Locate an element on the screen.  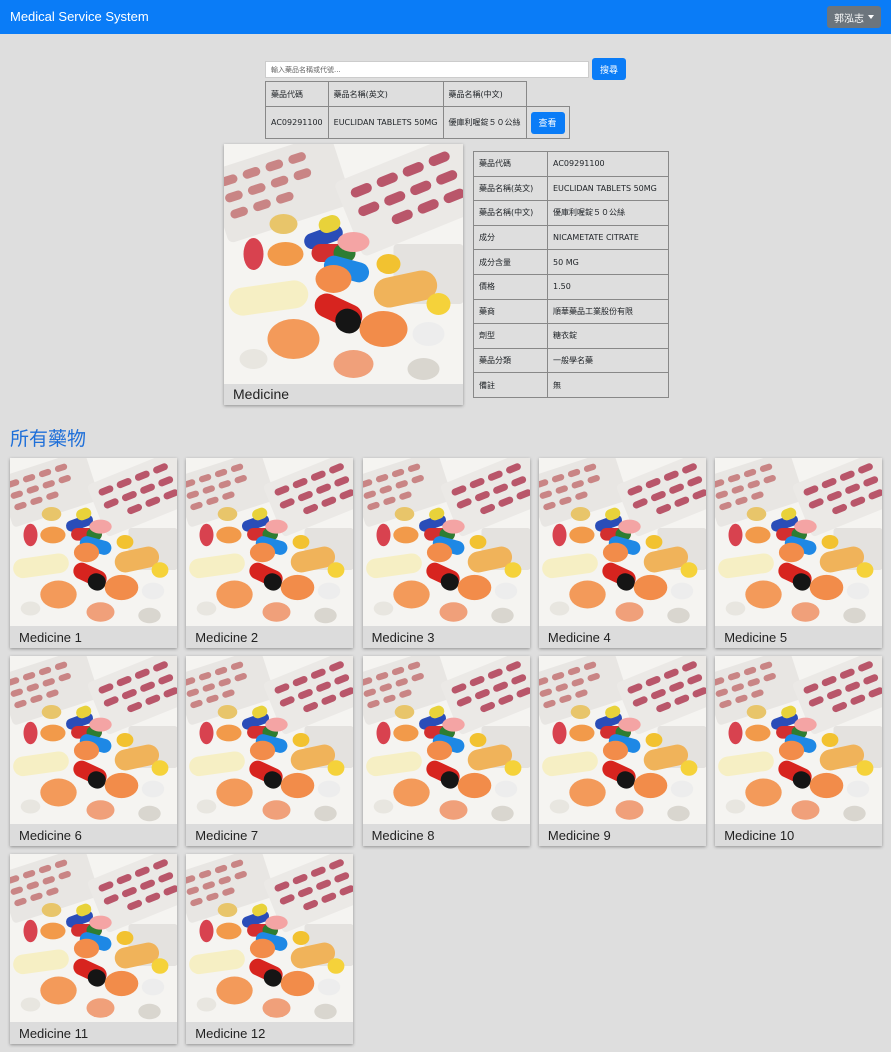
user-name: 郭泓志 is located at coordinates (849, 19).